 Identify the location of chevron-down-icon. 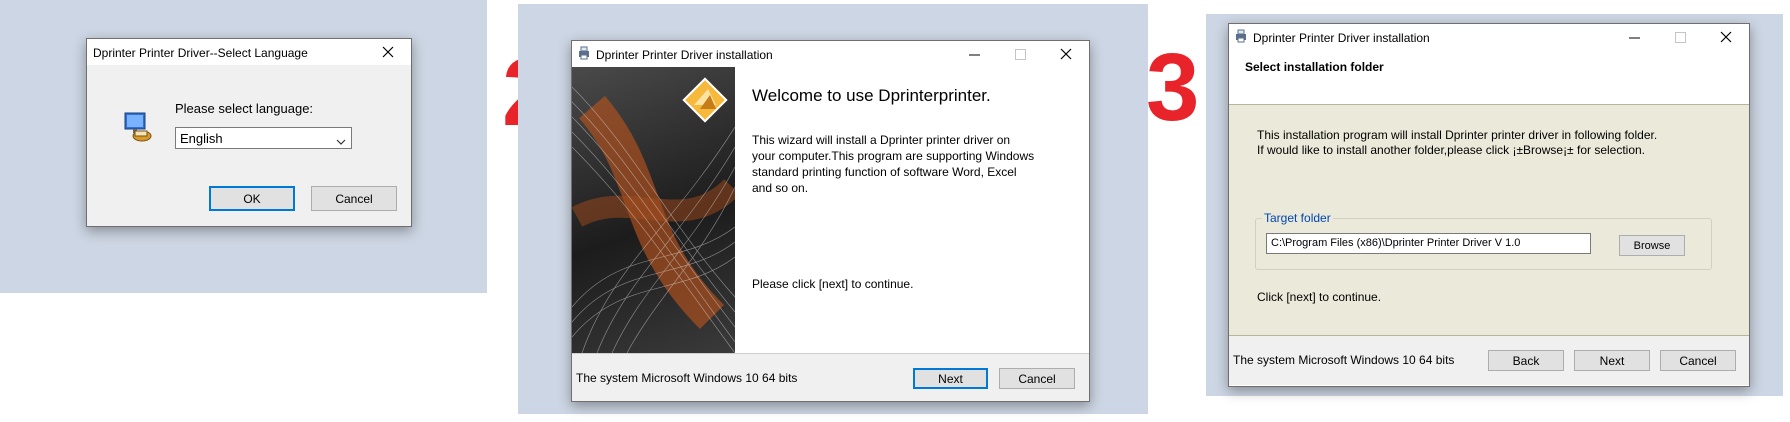
(341, 141).